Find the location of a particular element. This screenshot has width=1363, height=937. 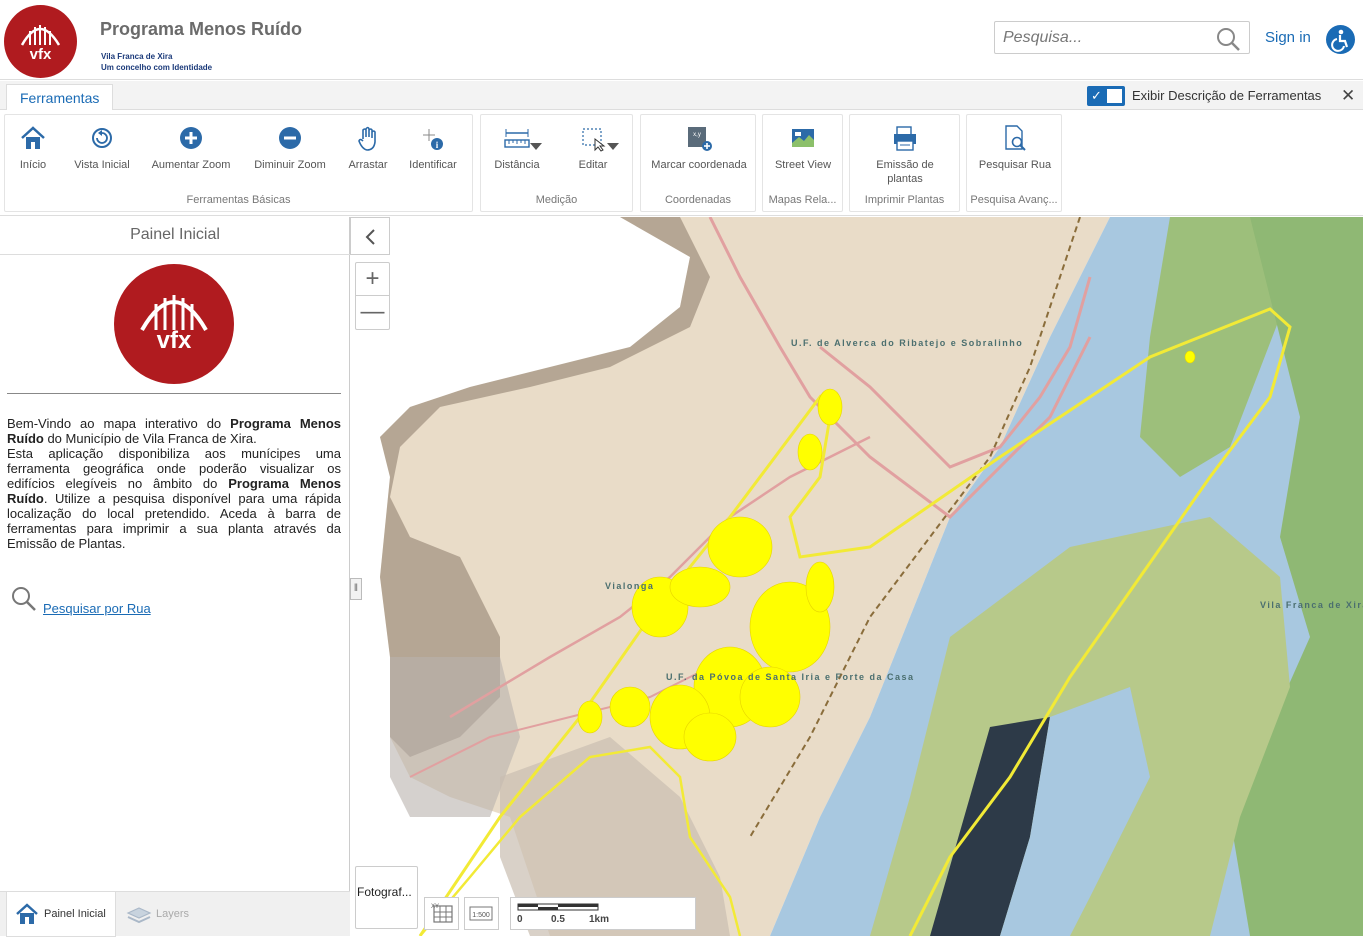

tool-emissao-plantas-button: Emissão de plantas is located at coordinates (905, 154).